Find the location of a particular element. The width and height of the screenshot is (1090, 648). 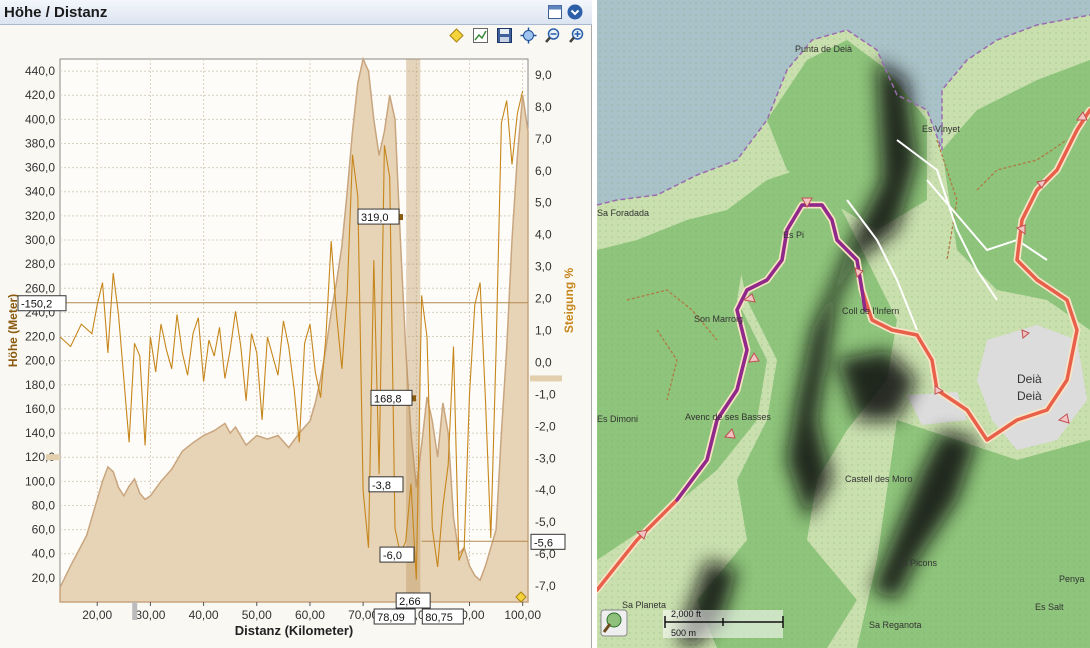

y-tick-label: 420,0 is located at coordinates (40, 95).